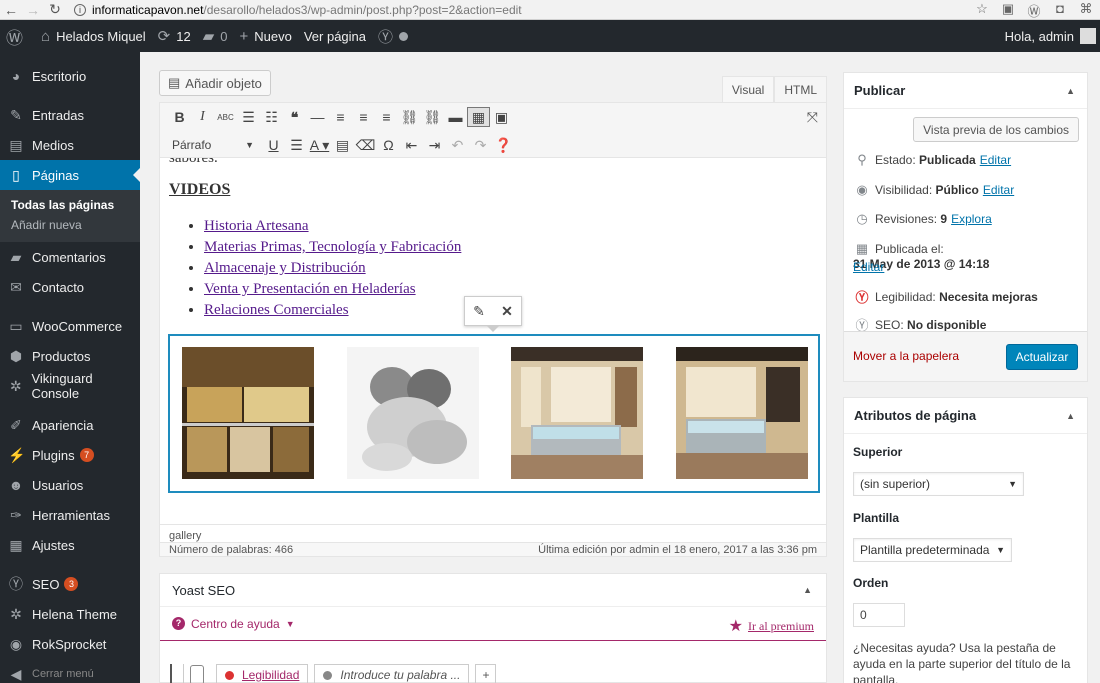  Describe the element at coordinates (70, 515) in the screenshot. I see `sidebar-item-herramientas: ✑ Herramientas` at that location.